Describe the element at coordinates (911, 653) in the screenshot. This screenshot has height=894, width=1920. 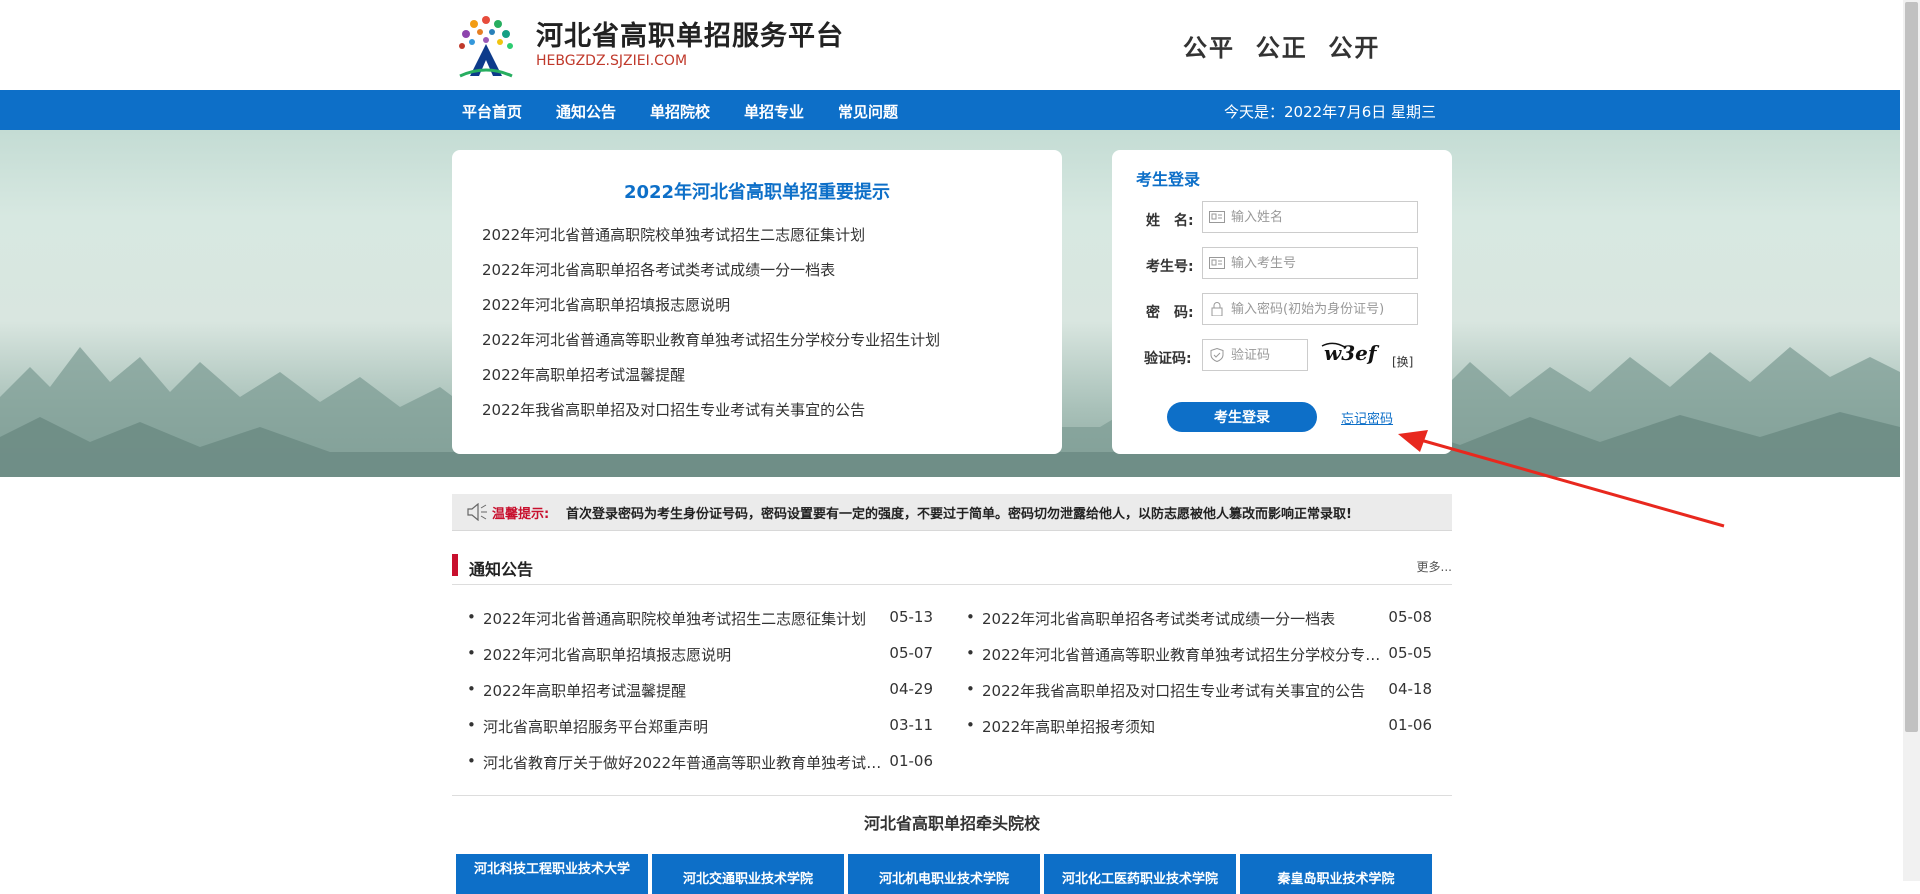
I see `notice-date: 05-07` at that location.